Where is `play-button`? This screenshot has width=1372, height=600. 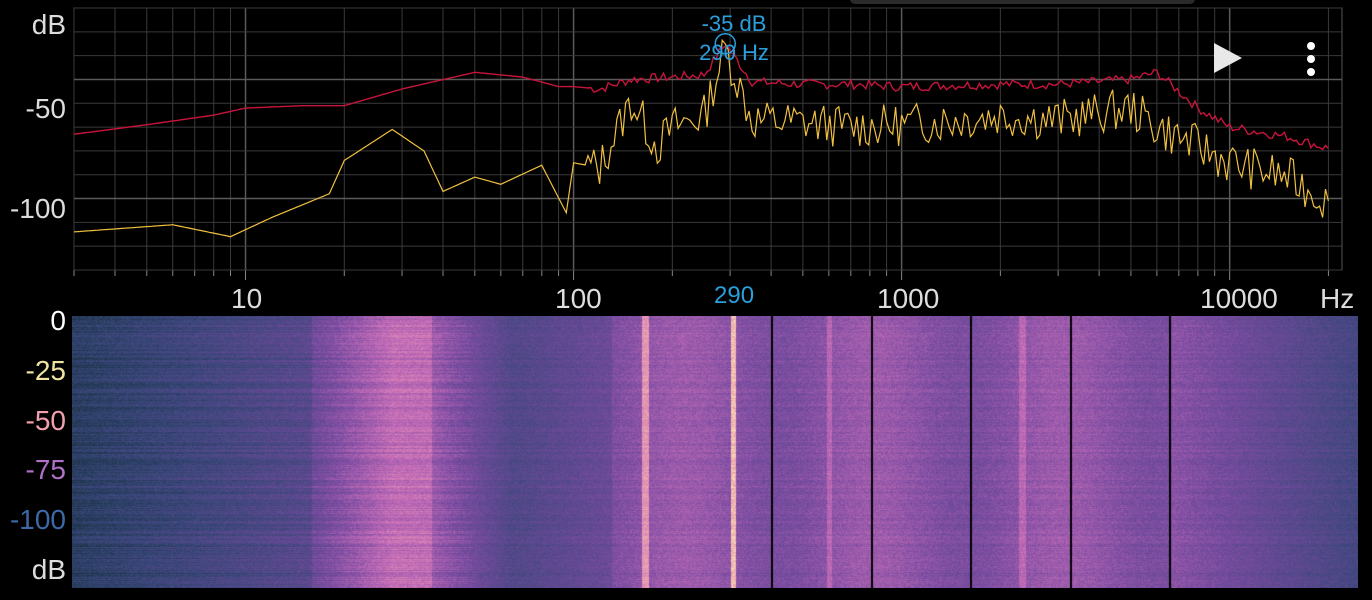
play-button is located at coordinates (1228, 58).